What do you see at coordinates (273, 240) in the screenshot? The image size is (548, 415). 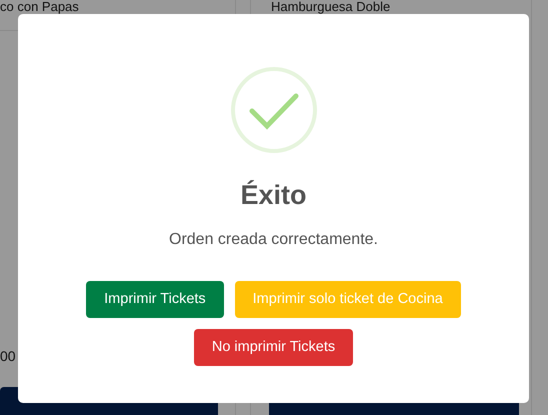 I see `dialog-message: Orden creada correctamente.` at bounding box center [273, 240].